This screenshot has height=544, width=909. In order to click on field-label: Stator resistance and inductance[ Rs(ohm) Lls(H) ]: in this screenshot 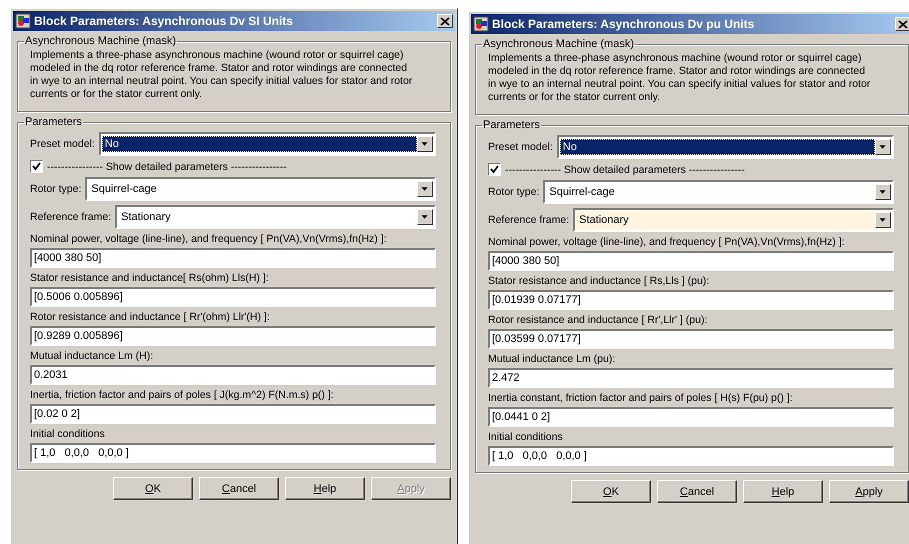, I will do `click(150, 278)`.